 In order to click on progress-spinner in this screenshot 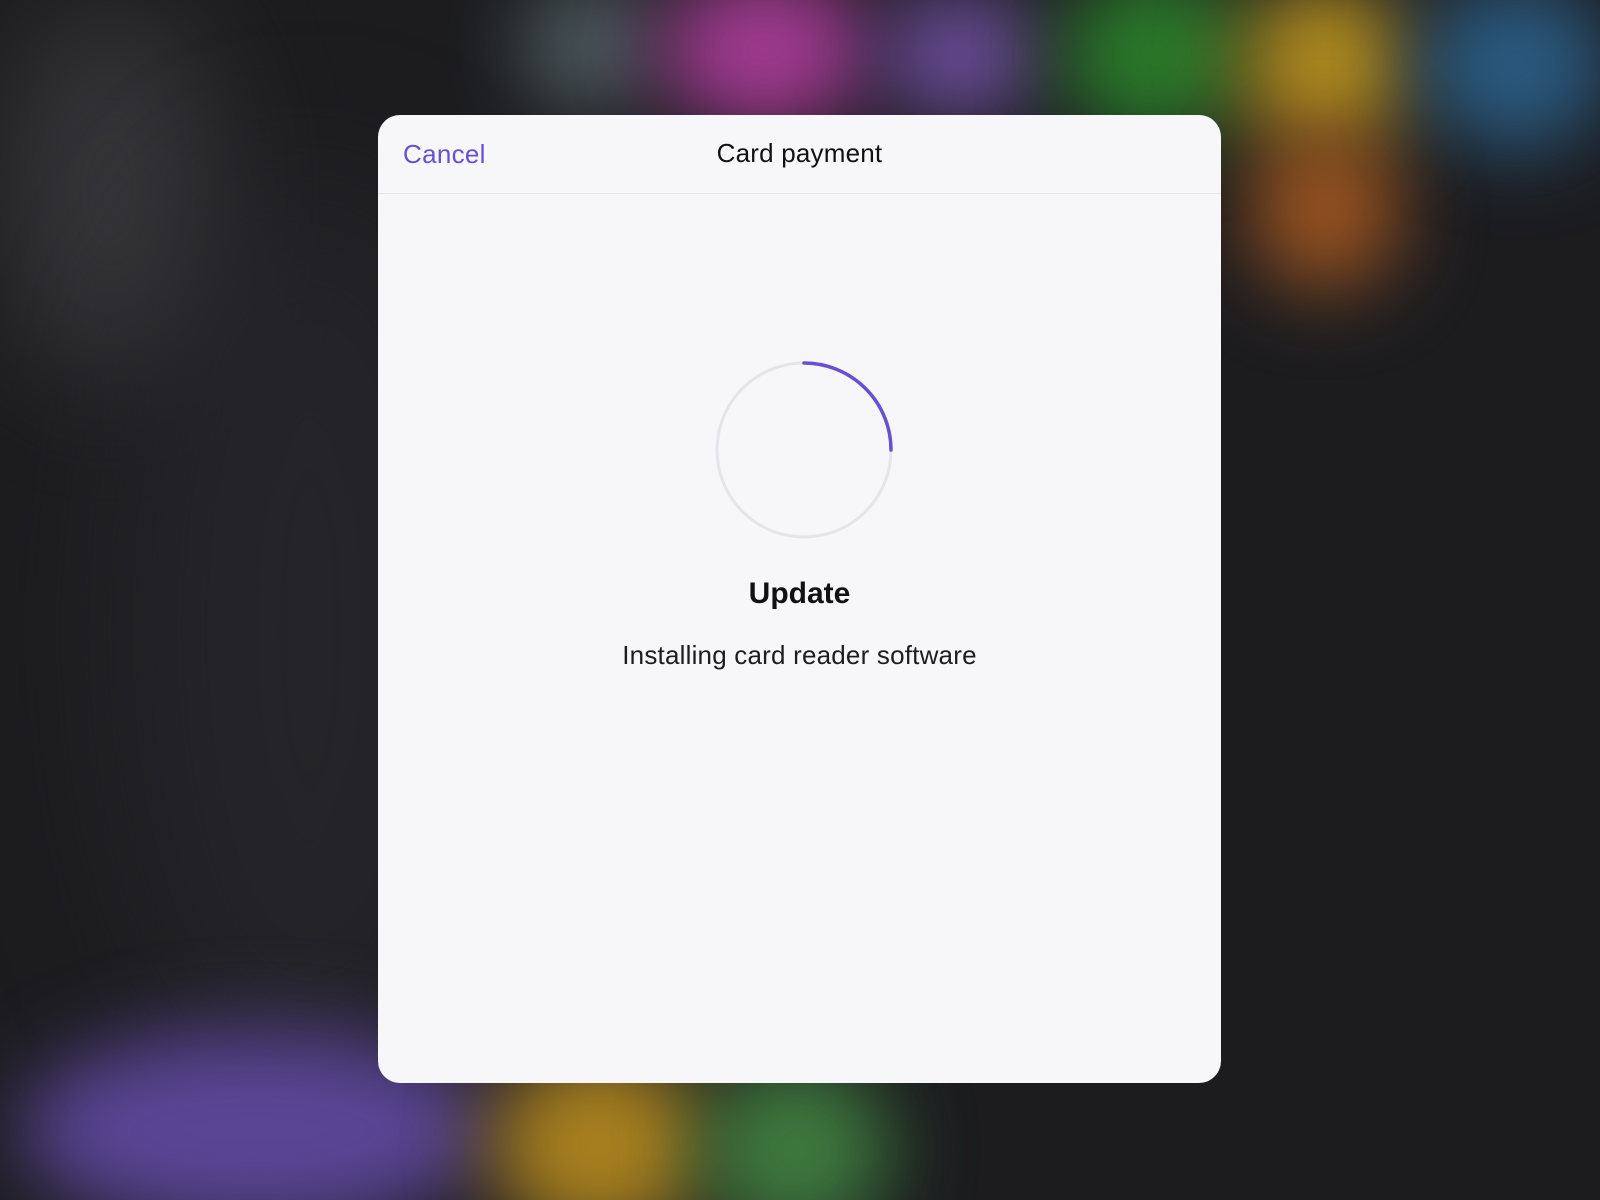, I will do `click(804, 450)`.